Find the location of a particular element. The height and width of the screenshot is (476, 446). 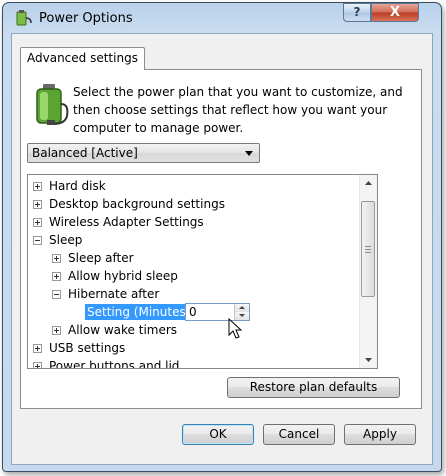

ok-button: OK is located at coordinates (218, 434).